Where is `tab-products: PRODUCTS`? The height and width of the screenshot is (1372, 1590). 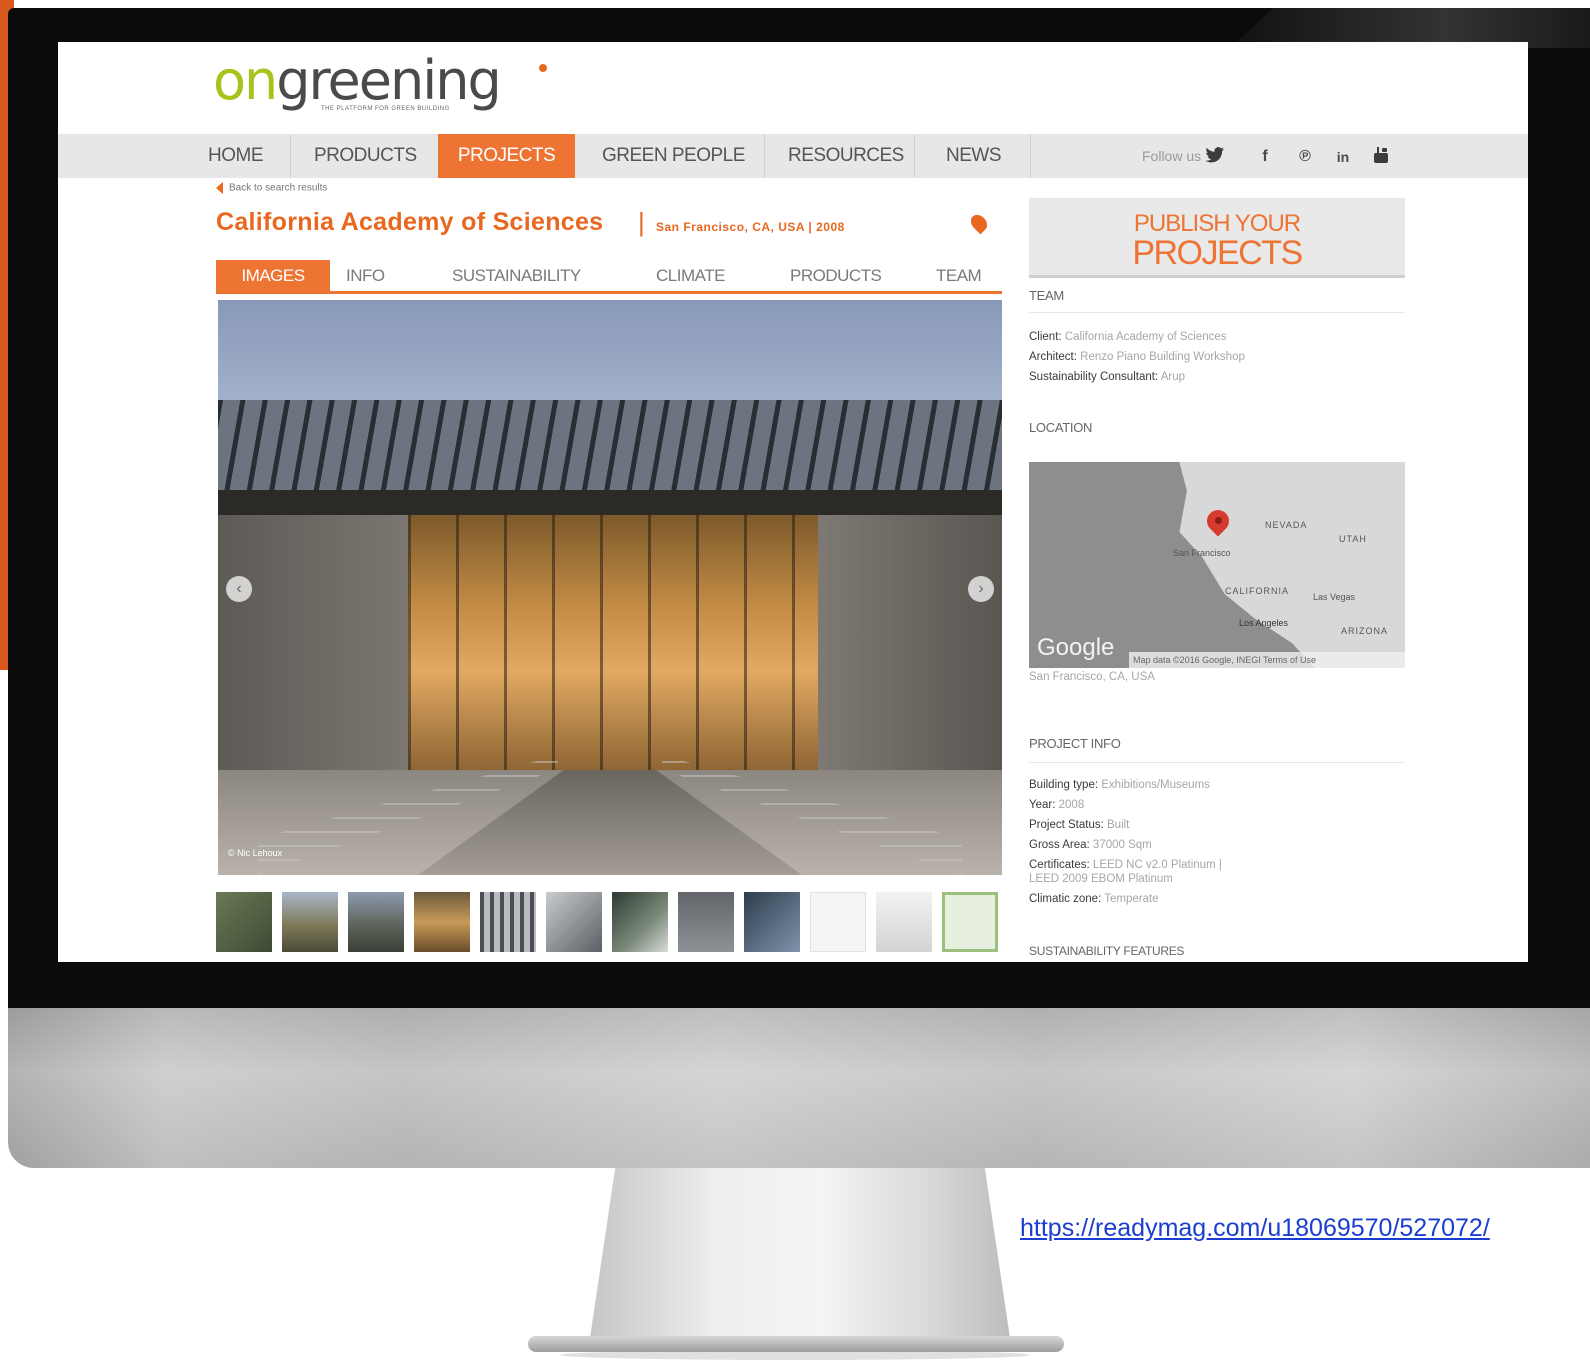
tab-products: PRODUCTS is located at coordinates (836, 276).